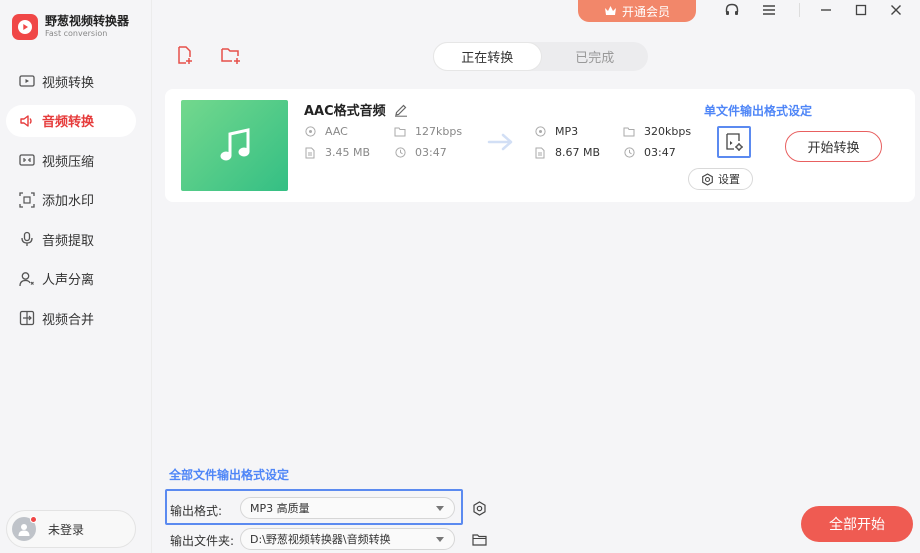 The image size is (920, 553). What do you see at coordinates (27, 81) in the screenshot?
I see `video-convert-icon` at bounding box center [27, 81].